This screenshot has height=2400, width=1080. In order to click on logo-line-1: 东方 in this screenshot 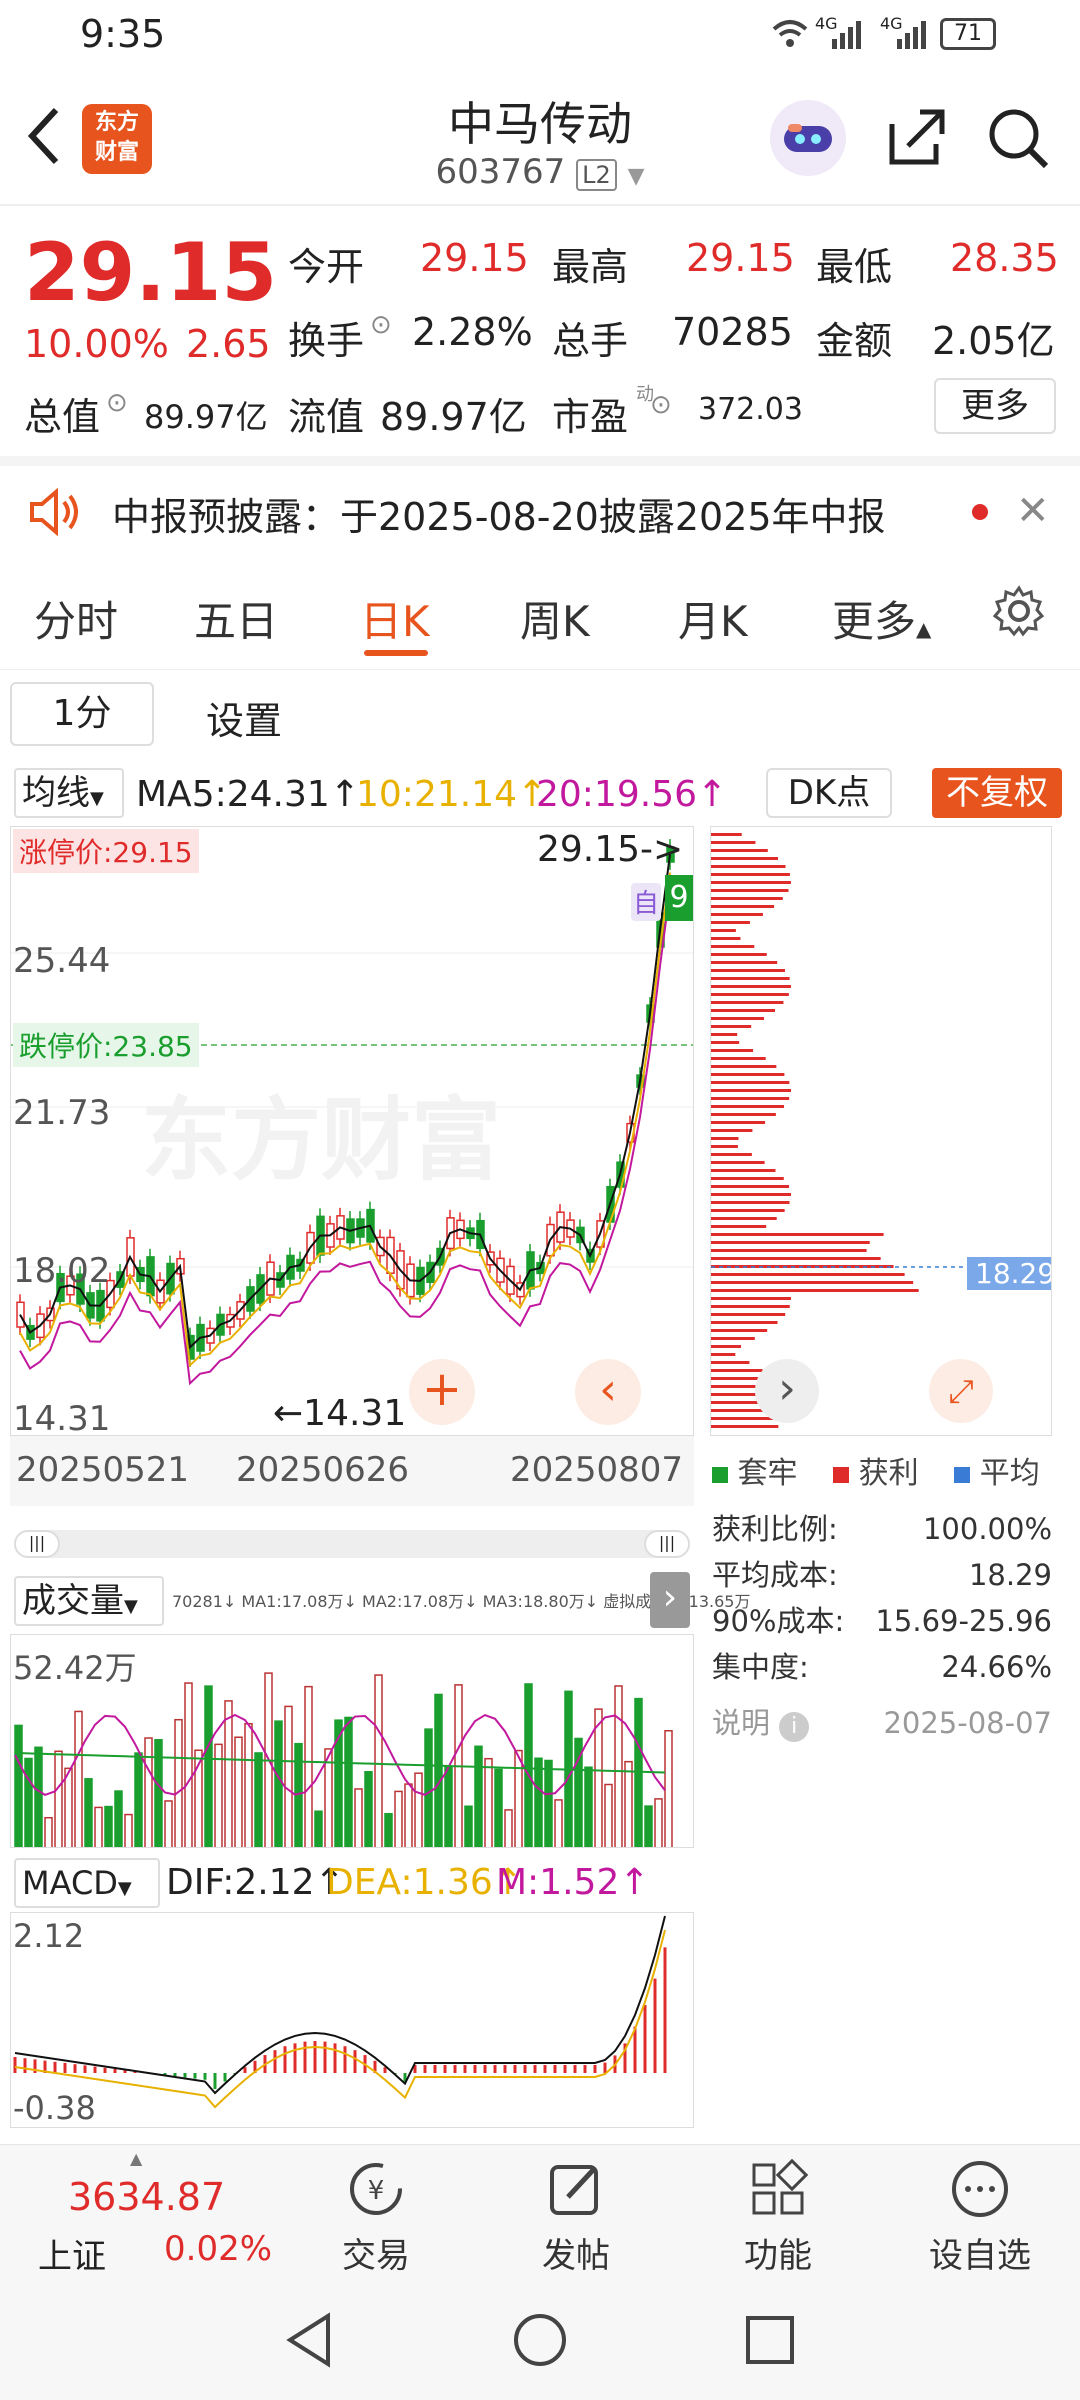, I will do `click(116, 122)`.